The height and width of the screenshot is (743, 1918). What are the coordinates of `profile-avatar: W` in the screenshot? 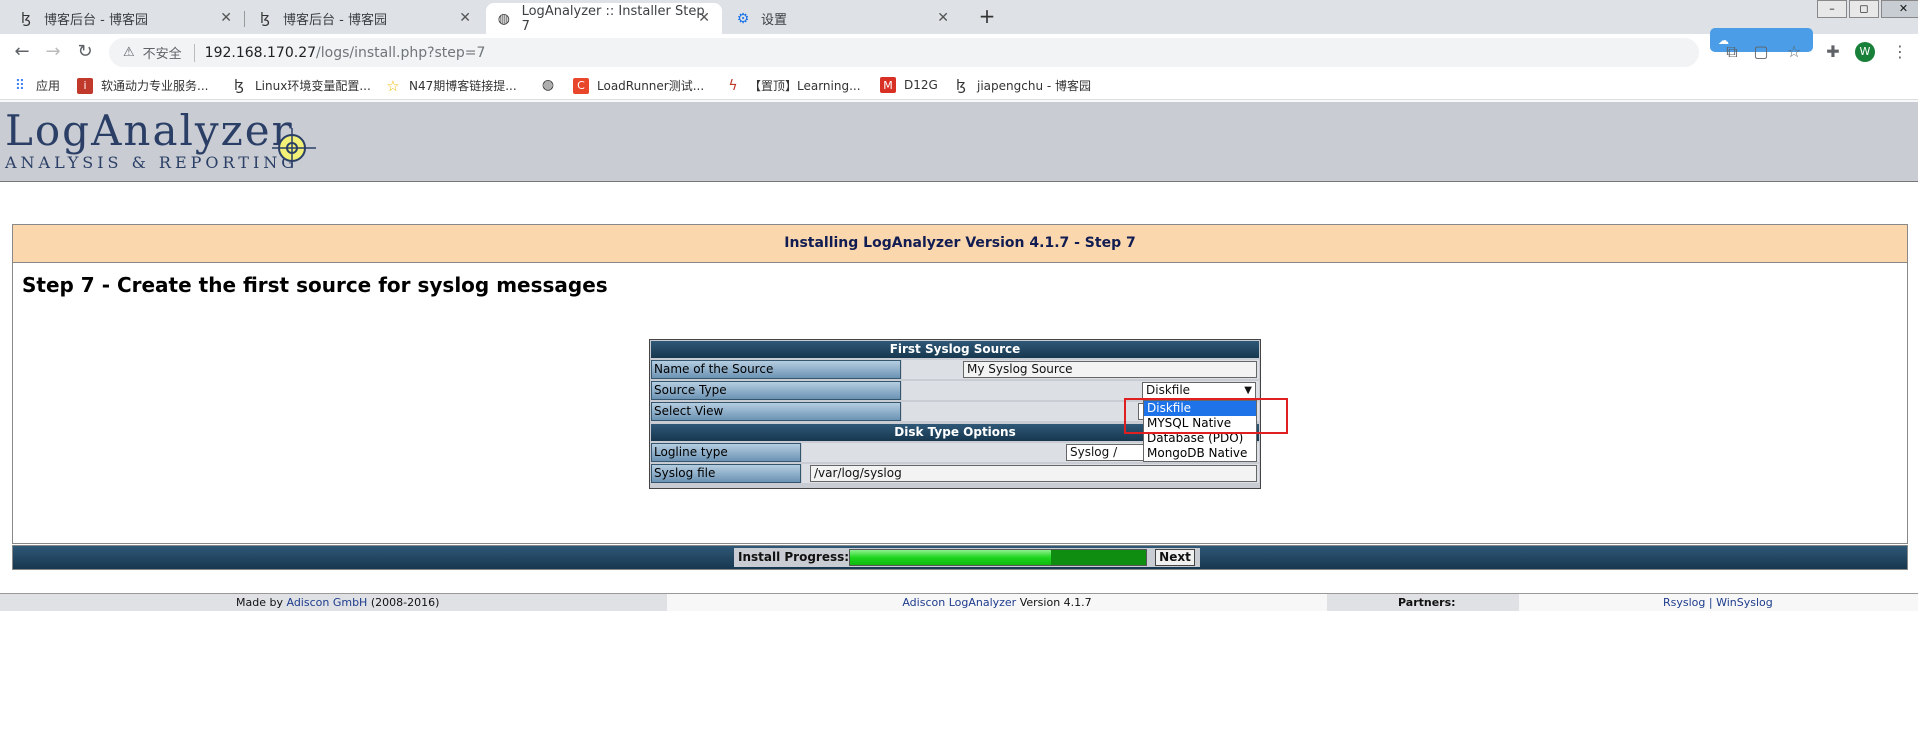 It's located at (1865, 52).